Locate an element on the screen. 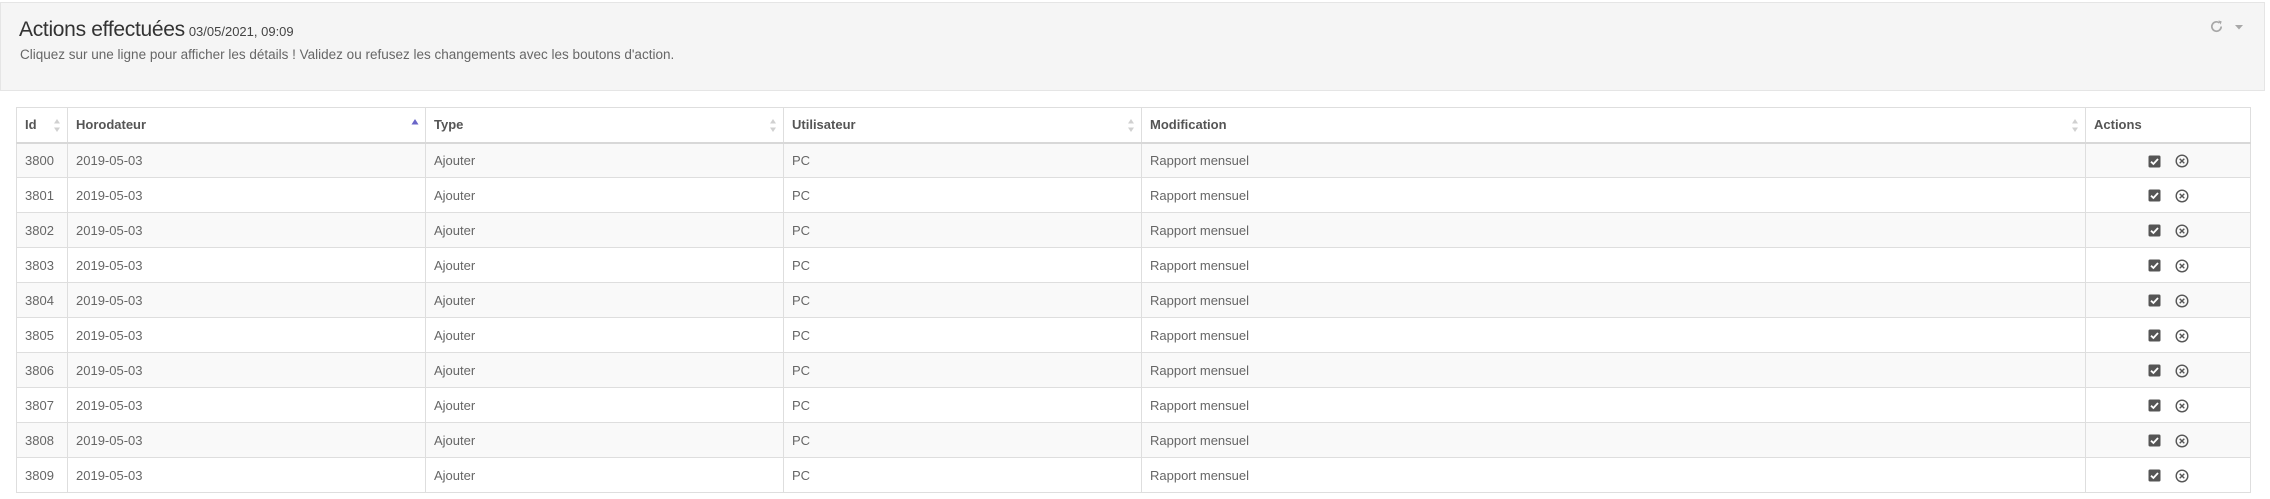 The height and width of the screenshot is (499, 2270). table-row: 3806 2019-05-03 Ajouter PC Rapport mensuel is located at coordinates (1133, 370).